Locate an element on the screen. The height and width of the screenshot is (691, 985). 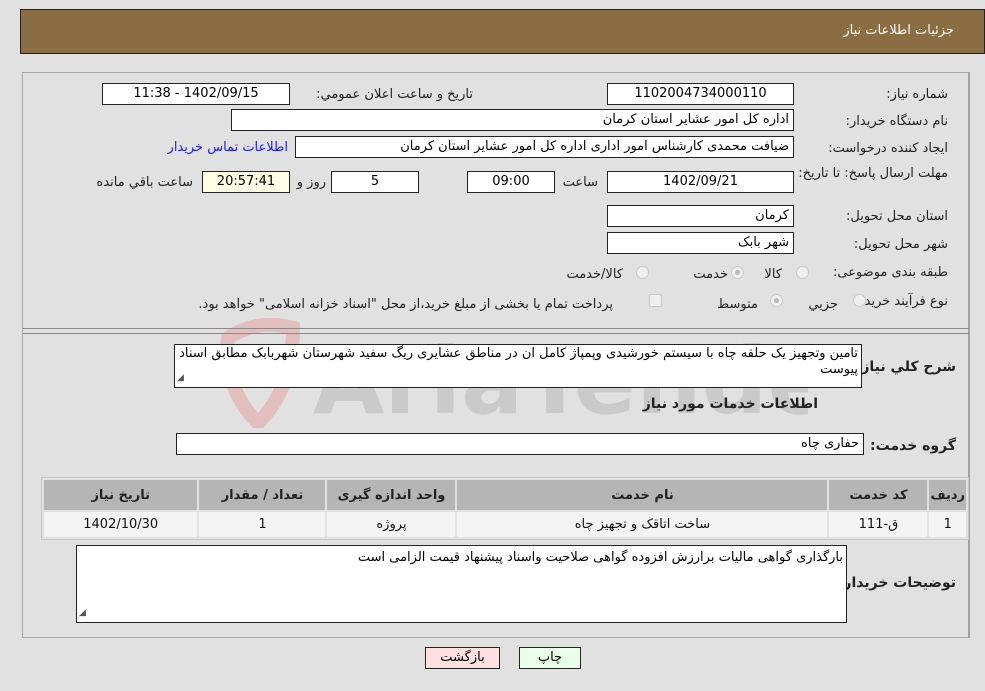
service-group-label: گروه خدمت: is located at coordinates (913, 446).